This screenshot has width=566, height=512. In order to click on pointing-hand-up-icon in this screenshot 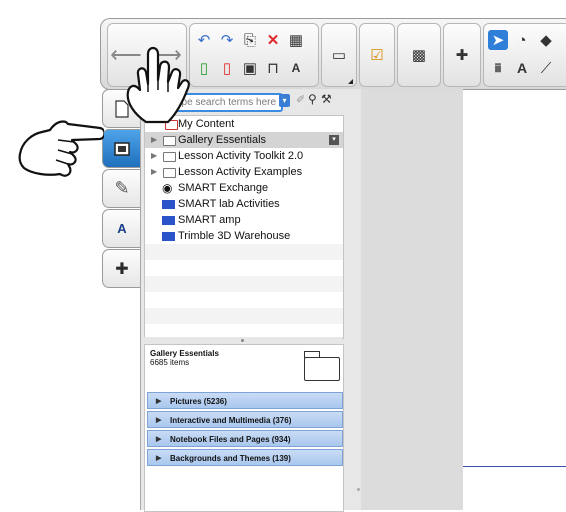, I will do `click(158, 85)`.